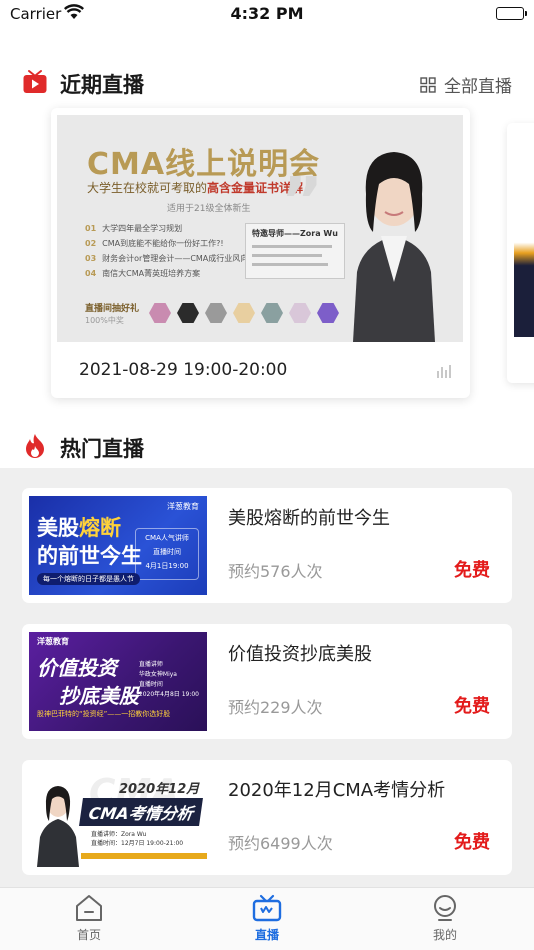  I want to click on poster-gift-icons, so click(244, 313).